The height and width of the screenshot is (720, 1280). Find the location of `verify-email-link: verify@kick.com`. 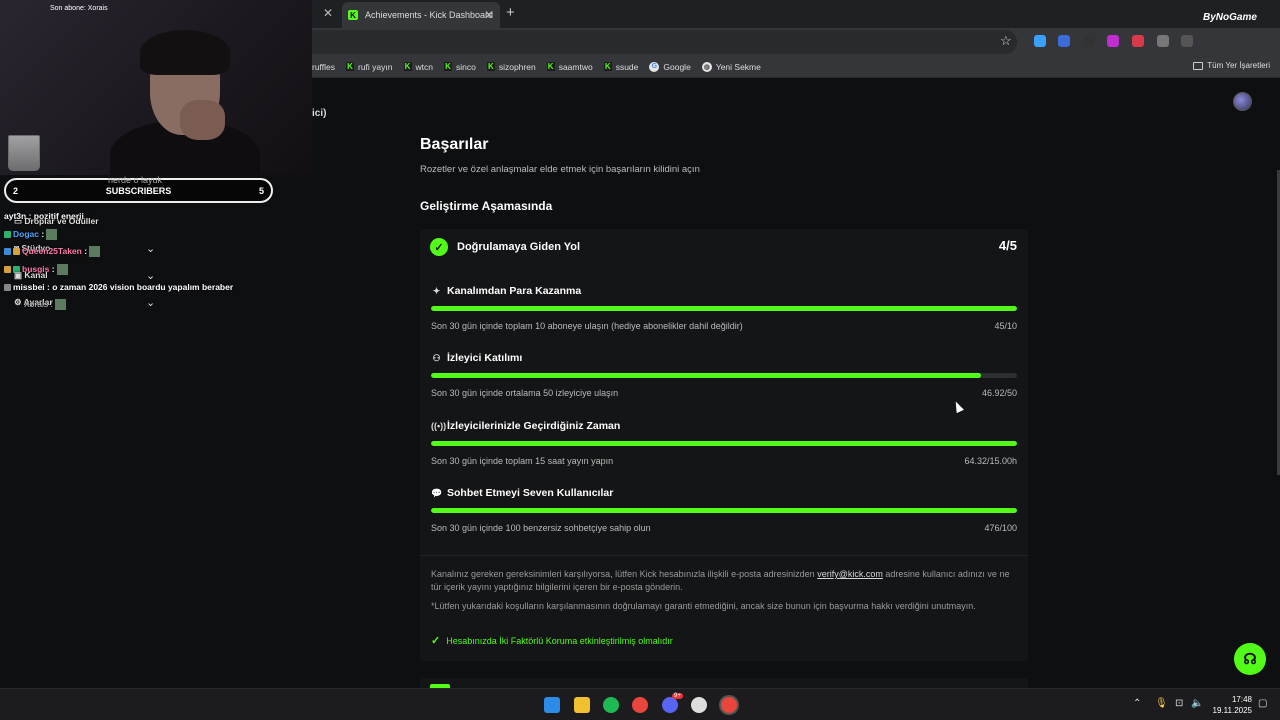

verify-email-link: verify@kick.com is located at coordinates (850, 574).